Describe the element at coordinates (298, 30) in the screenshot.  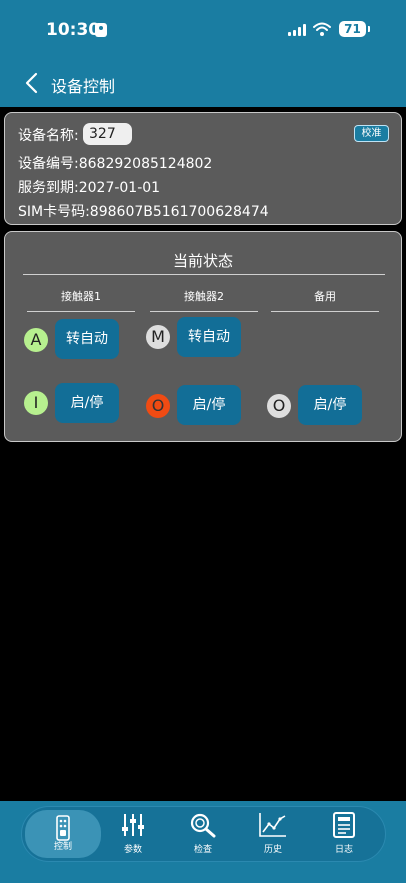
I see `cellular-signal-icon` at that location.